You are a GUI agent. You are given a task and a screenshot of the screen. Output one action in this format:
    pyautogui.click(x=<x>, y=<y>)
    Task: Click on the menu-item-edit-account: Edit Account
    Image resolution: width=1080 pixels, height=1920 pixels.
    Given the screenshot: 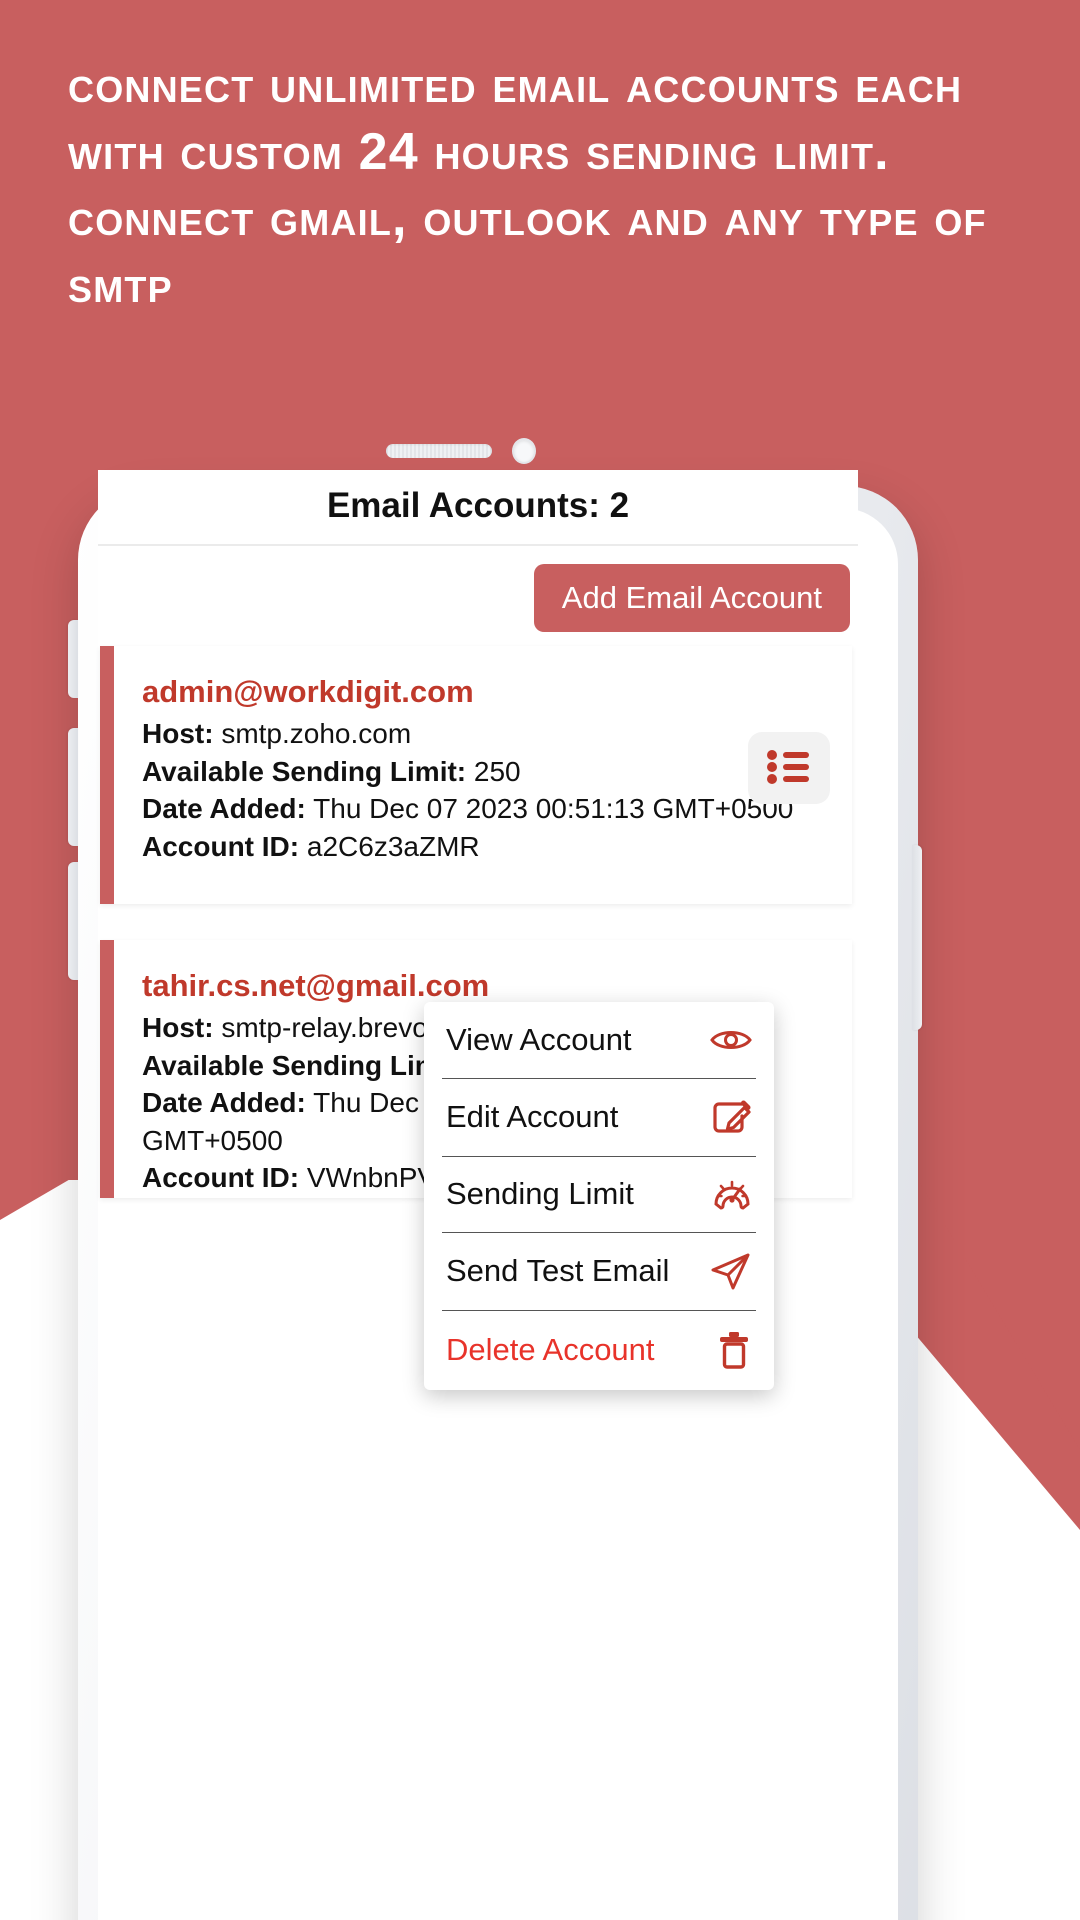 What is the action you would take?
    pyautogui.click(x=599, y=1117)
    